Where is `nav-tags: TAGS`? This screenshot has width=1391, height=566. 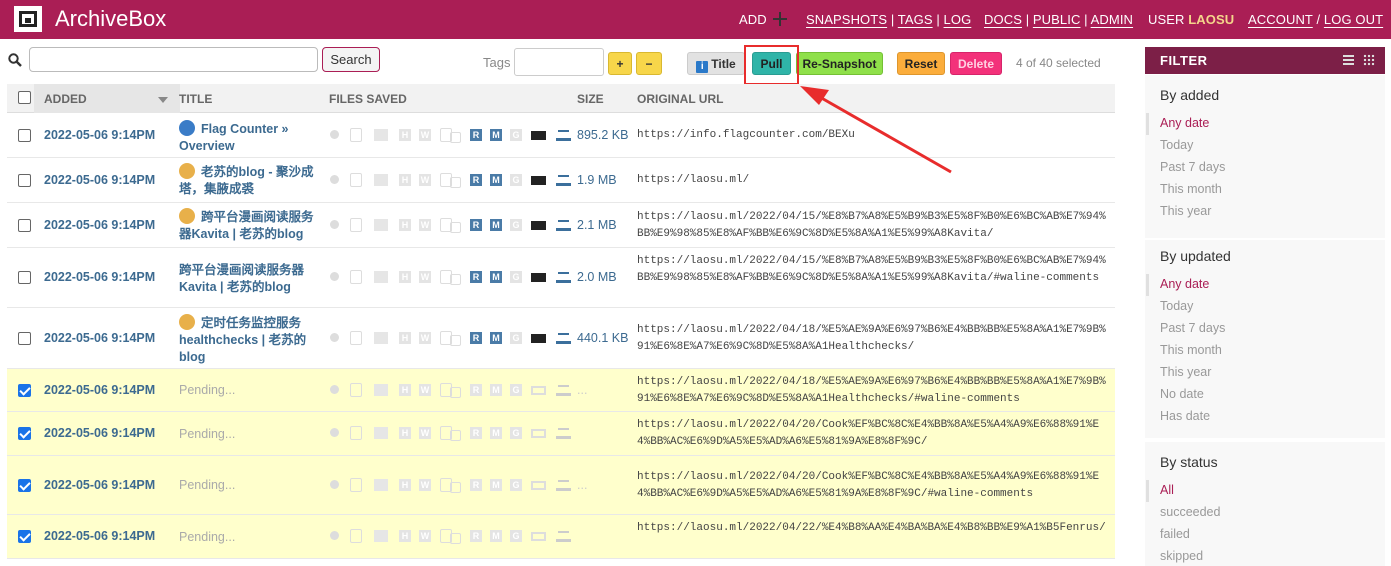 nav-tags: TAGS is located at coordinates (915, 19).